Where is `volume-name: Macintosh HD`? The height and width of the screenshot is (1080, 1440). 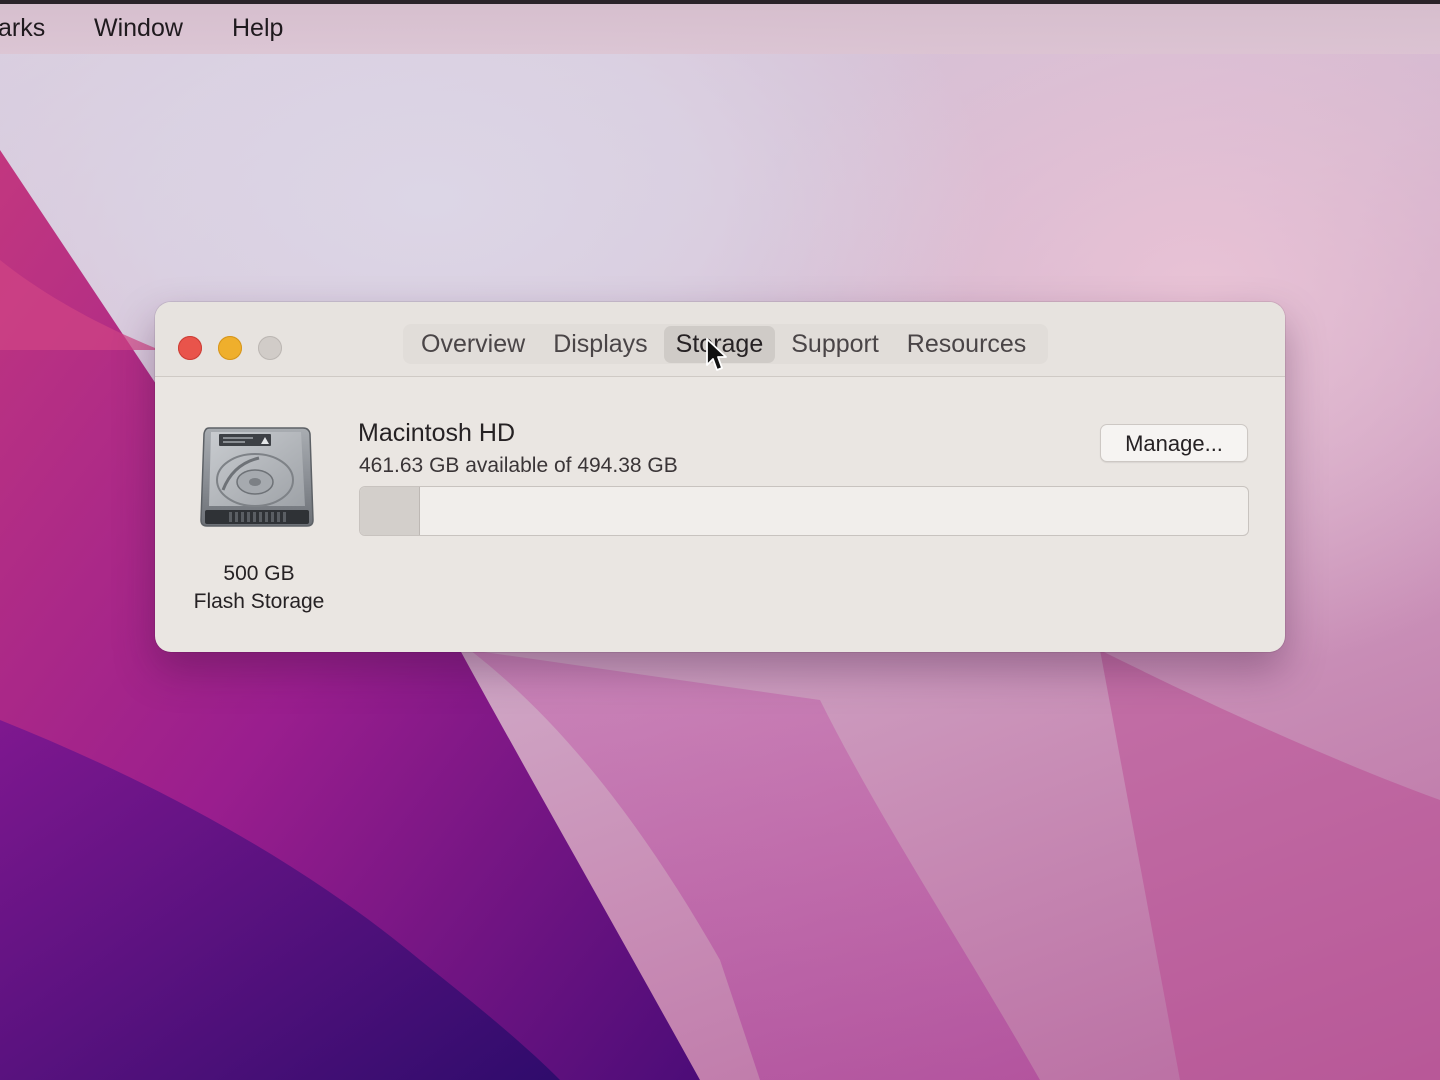 volume-name: Macintosh HD is located at coordinates (436, 433).